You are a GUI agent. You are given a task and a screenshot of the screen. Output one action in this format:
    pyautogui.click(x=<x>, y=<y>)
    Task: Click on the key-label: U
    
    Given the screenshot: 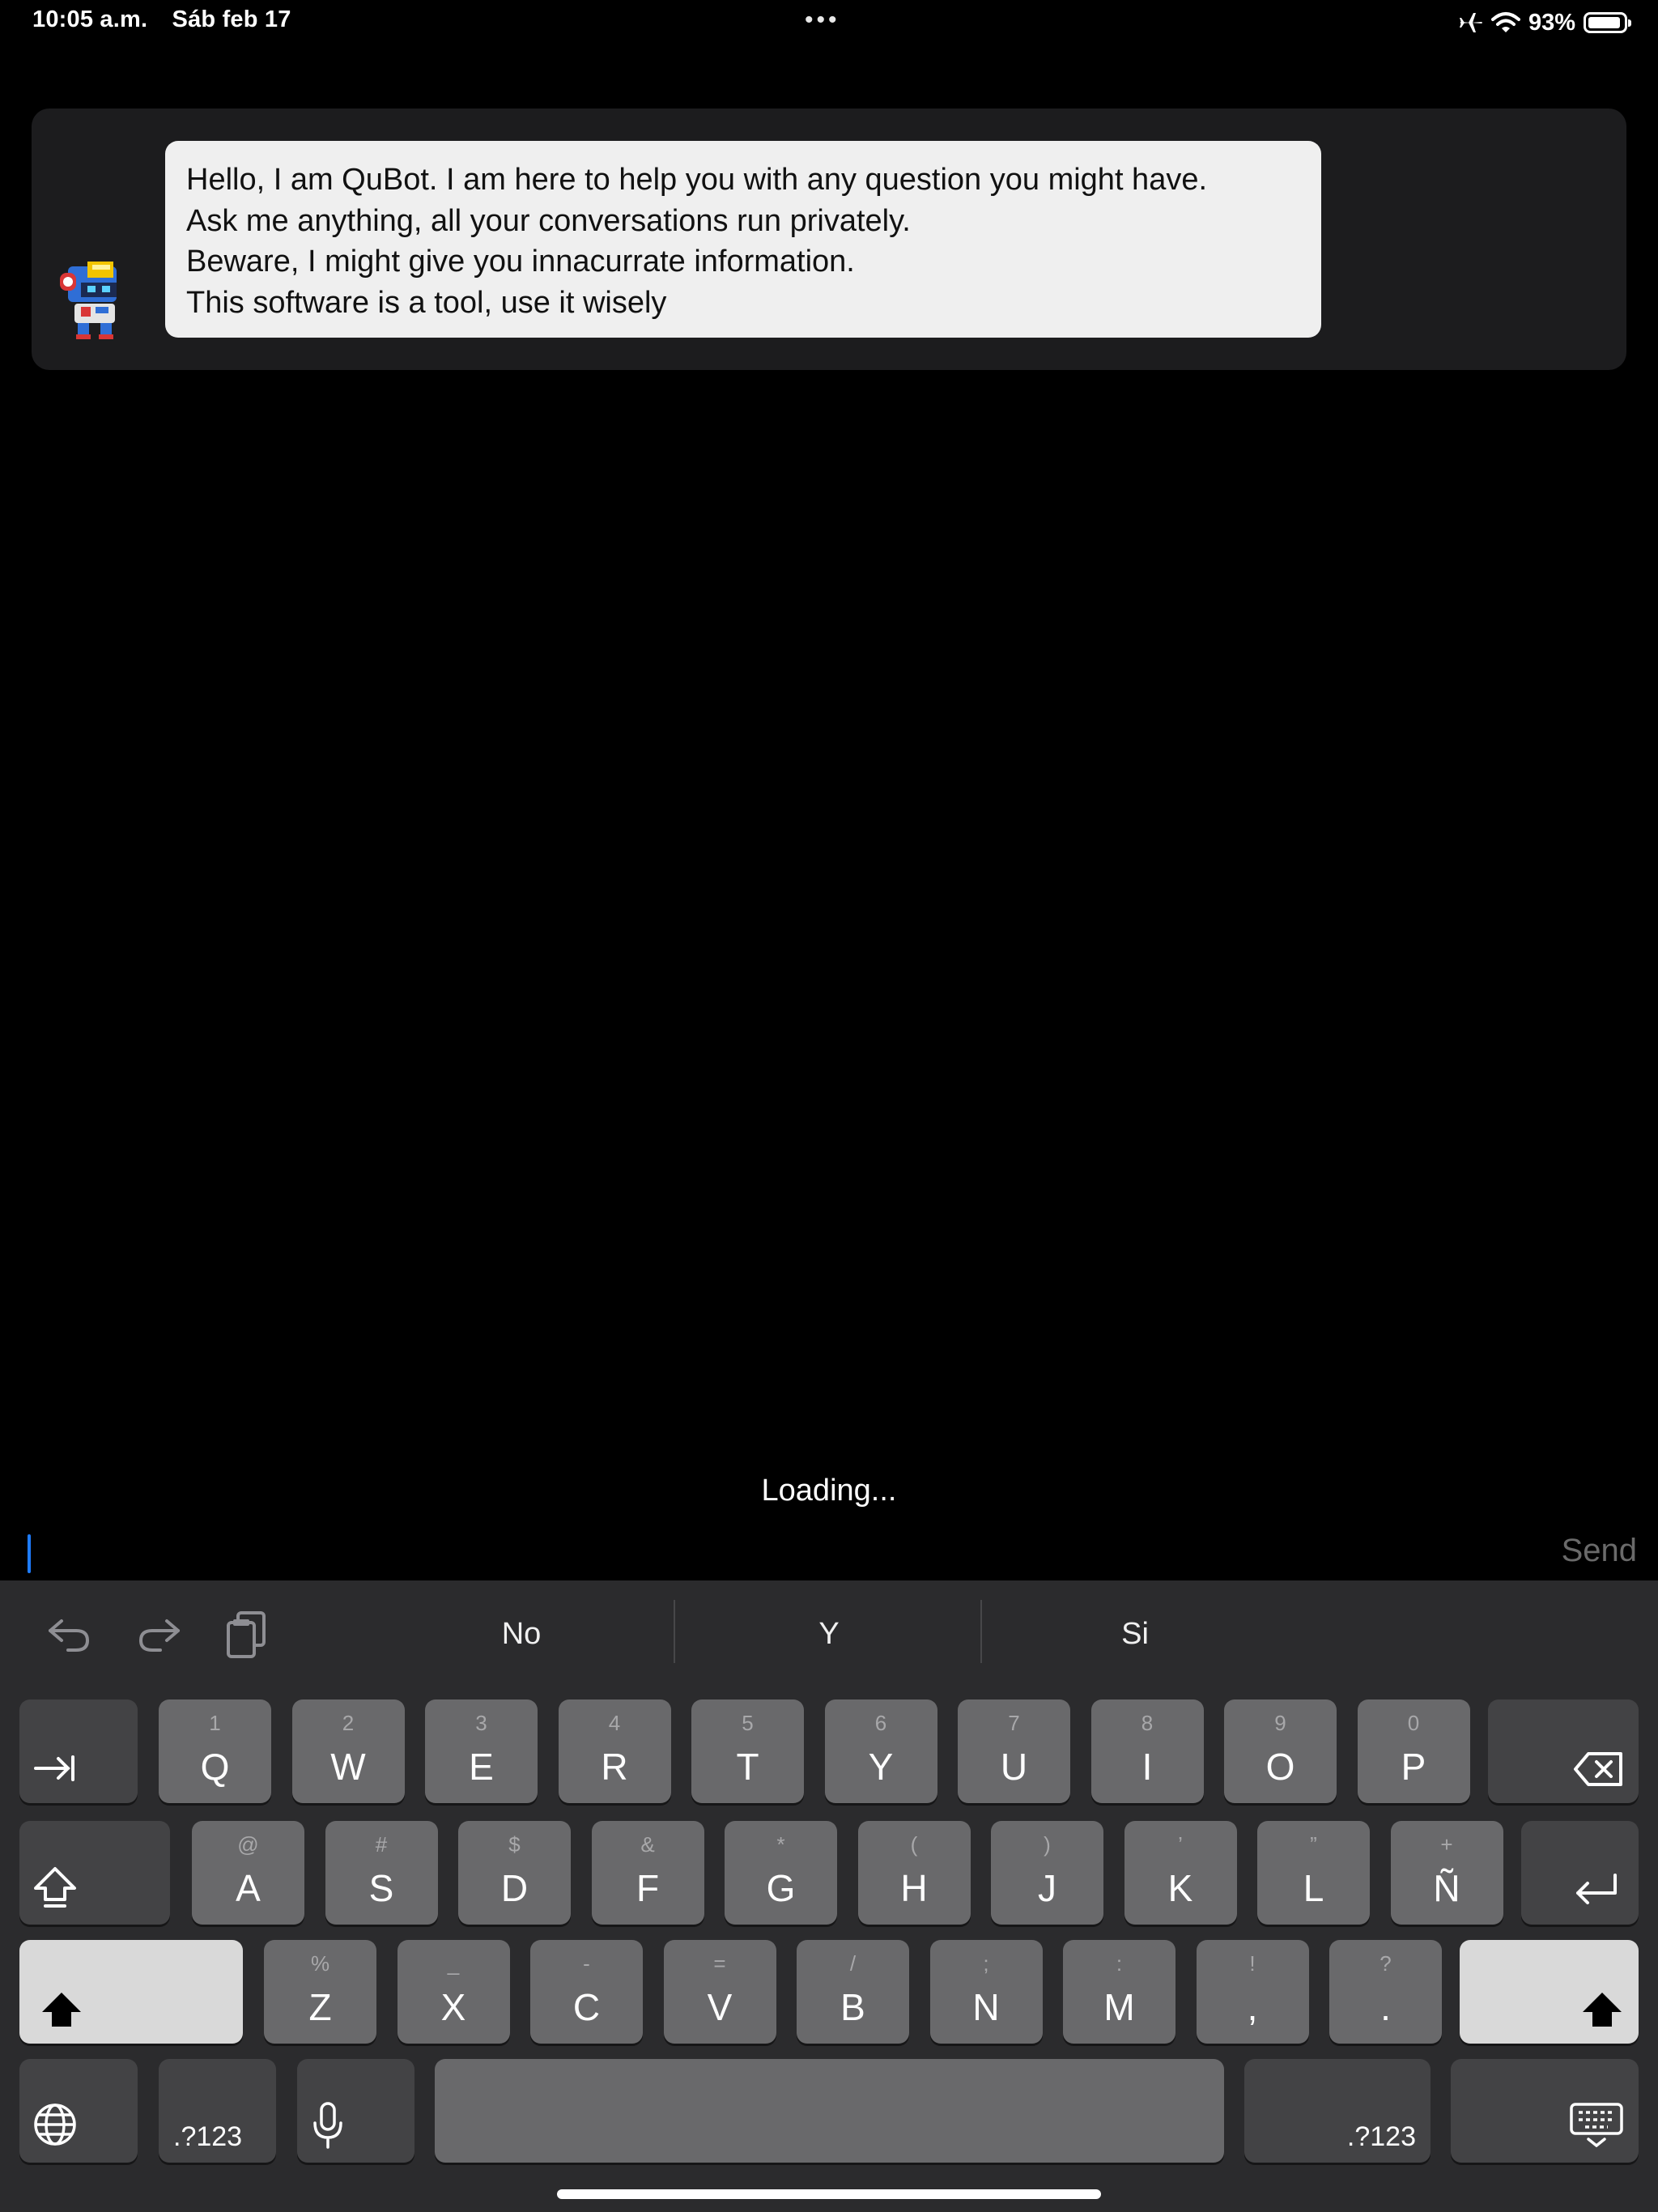 What is the action you would take?
    pyautogui.click(x=1014, y=1767)
    